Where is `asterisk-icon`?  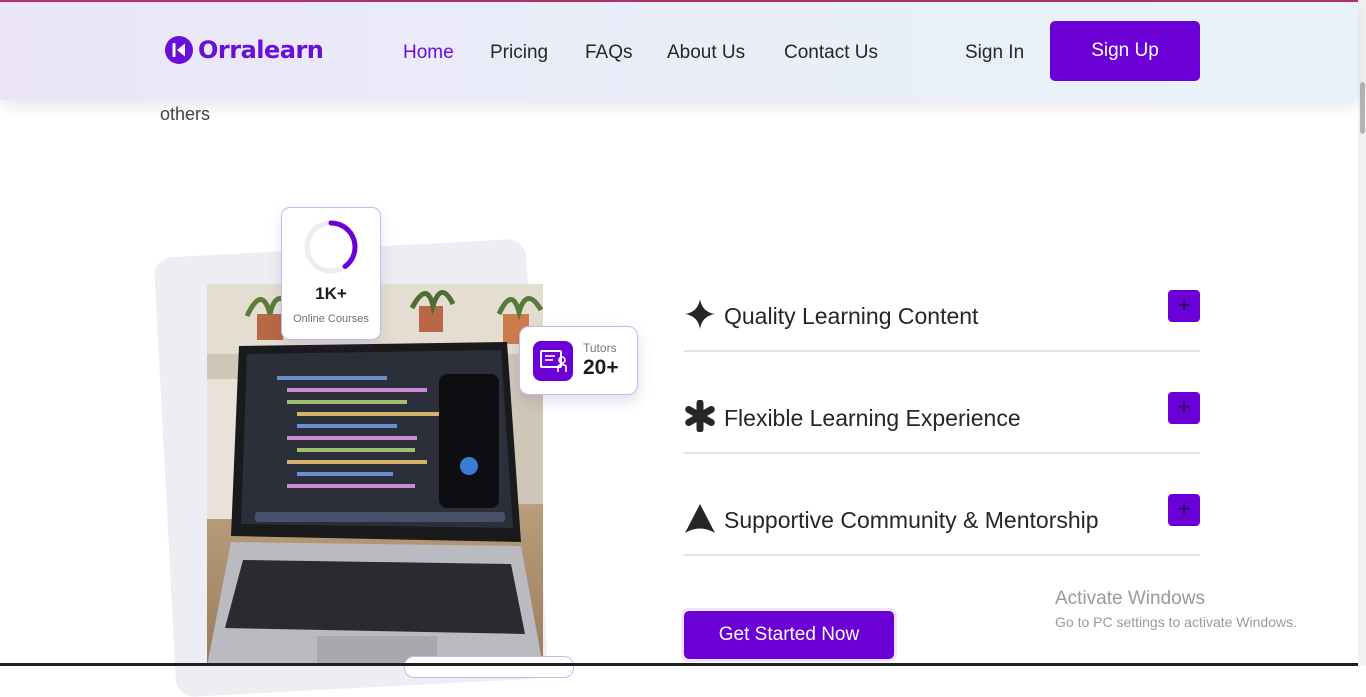
asterisk-icon is located at coordinates (700, 416).